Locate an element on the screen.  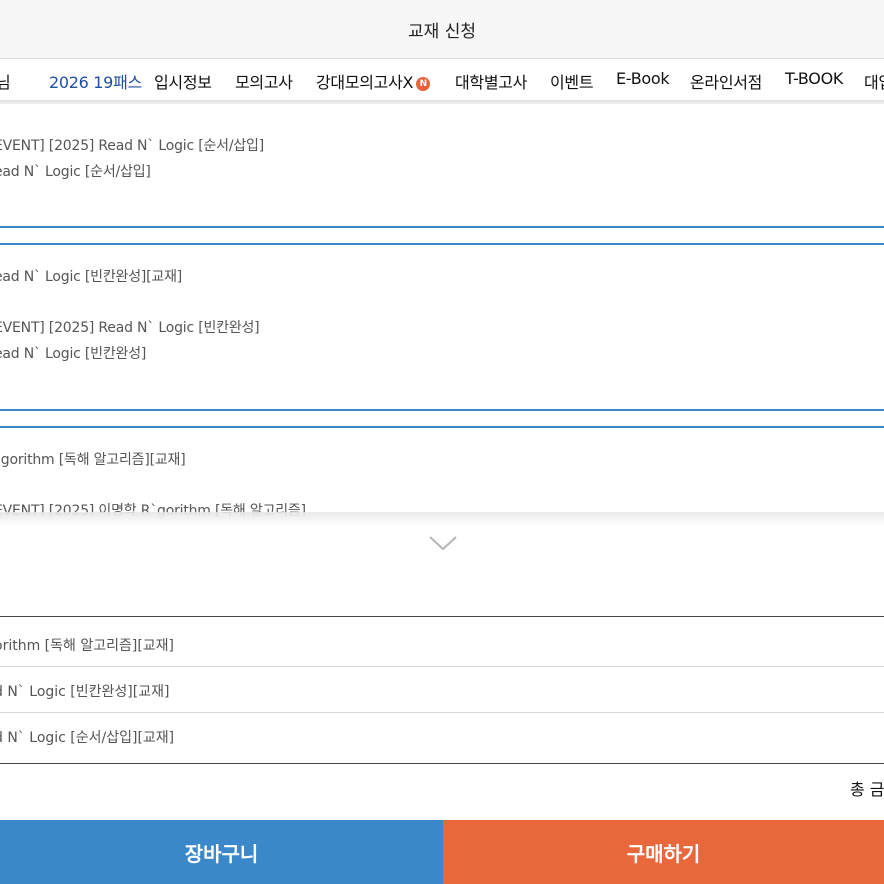
nav-item-kangdae-mock-label: 강대모의고사X is located at coordinates (365, 82).